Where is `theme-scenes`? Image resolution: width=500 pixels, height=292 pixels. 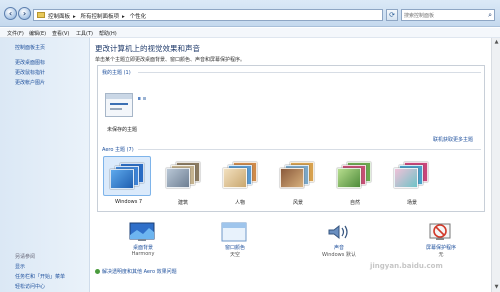
theme-scenes is located at coordinates (412, 176).